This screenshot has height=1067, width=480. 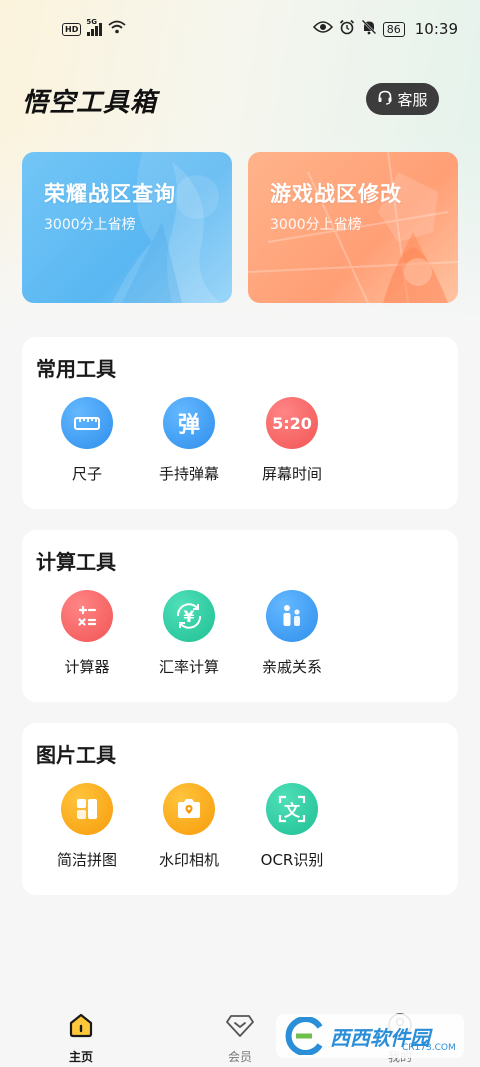 I want to click on customer-service-label: 客服, so click(x=412, y=99).